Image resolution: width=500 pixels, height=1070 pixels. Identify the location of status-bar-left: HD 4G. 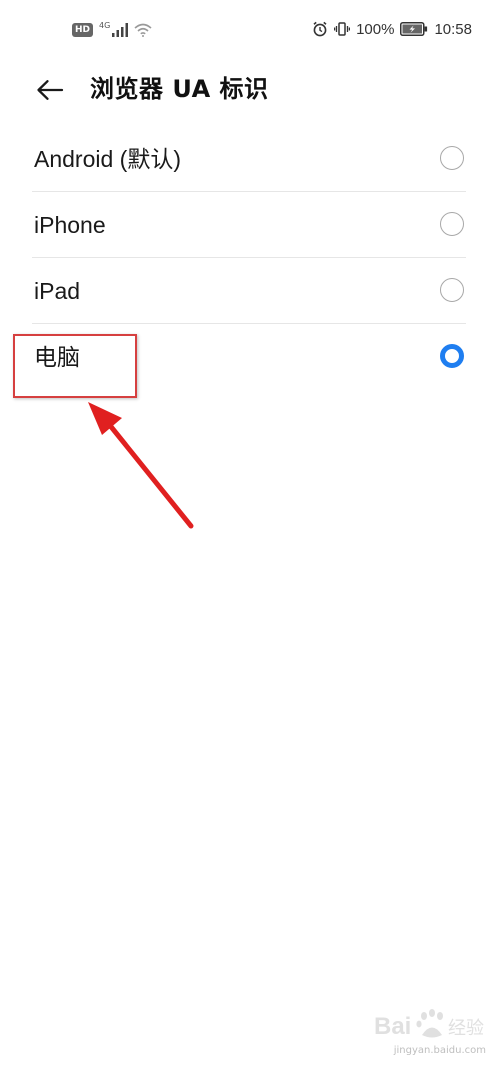
(112, 30).